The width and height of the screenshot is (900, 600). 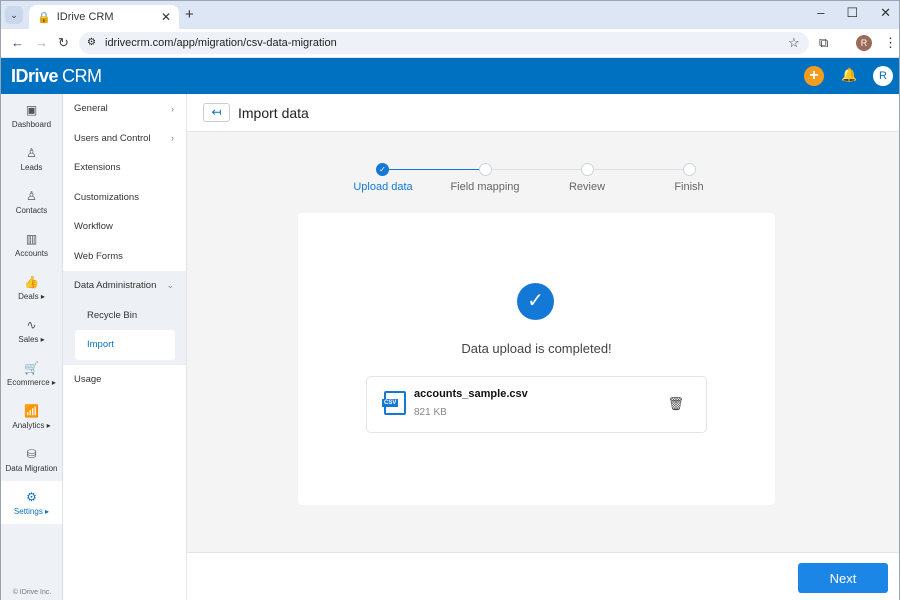 I want to click on step-label: Field mapping, so click(x=485, y=187).